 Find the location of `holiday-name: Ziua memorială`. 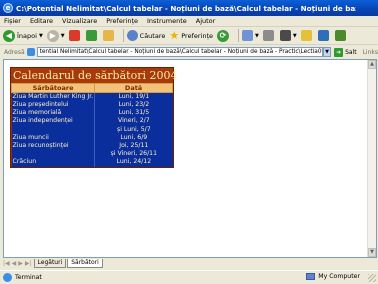

holiday-name: Ziua memorială is located at coordinates (53, 113).